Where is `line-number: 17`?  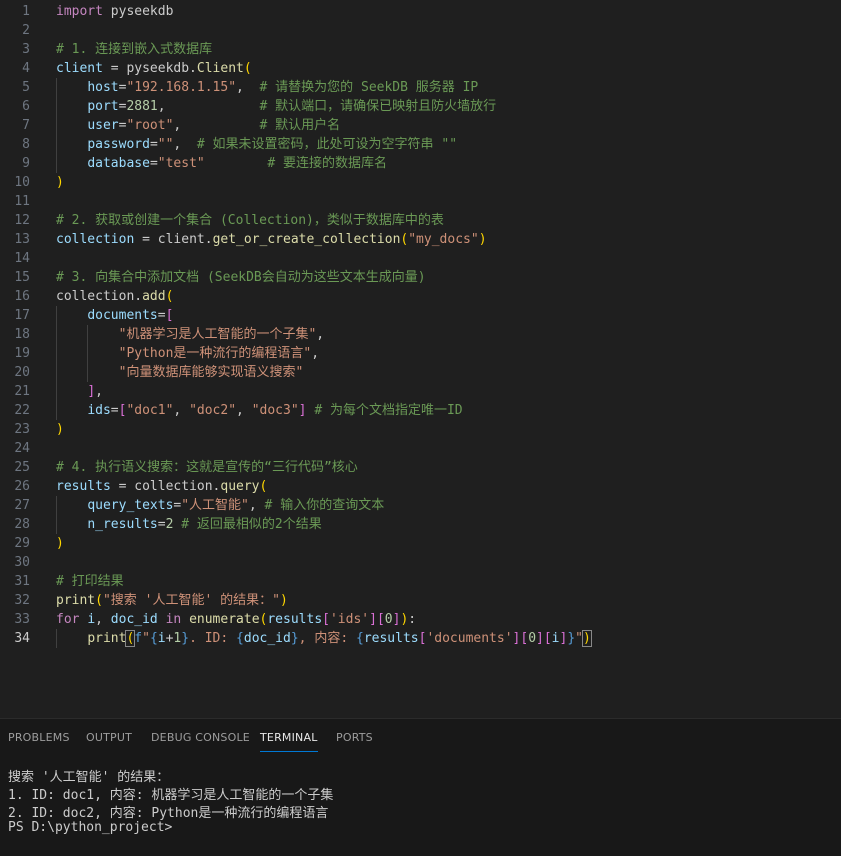 line-number: 17 is located at coordinates (22, 315).